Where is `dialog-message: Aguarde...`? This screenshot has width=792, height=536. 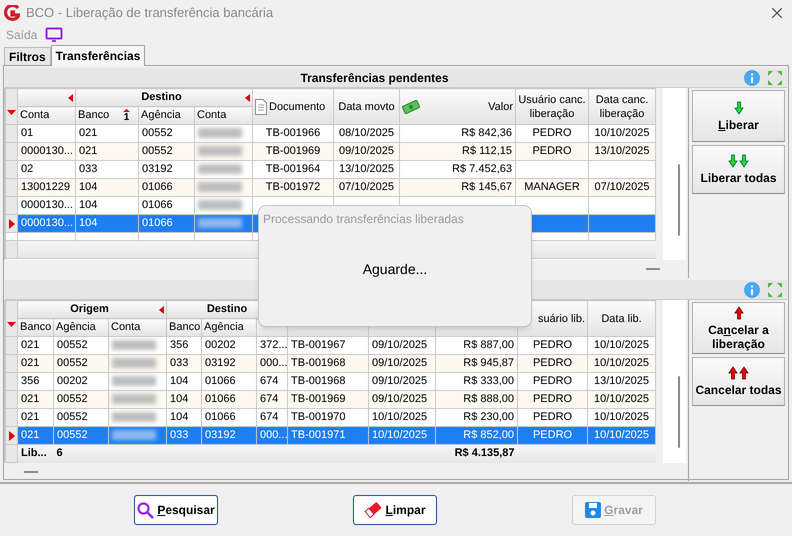 dialog-message: Aguarde... is located at coordinates (395, 269).